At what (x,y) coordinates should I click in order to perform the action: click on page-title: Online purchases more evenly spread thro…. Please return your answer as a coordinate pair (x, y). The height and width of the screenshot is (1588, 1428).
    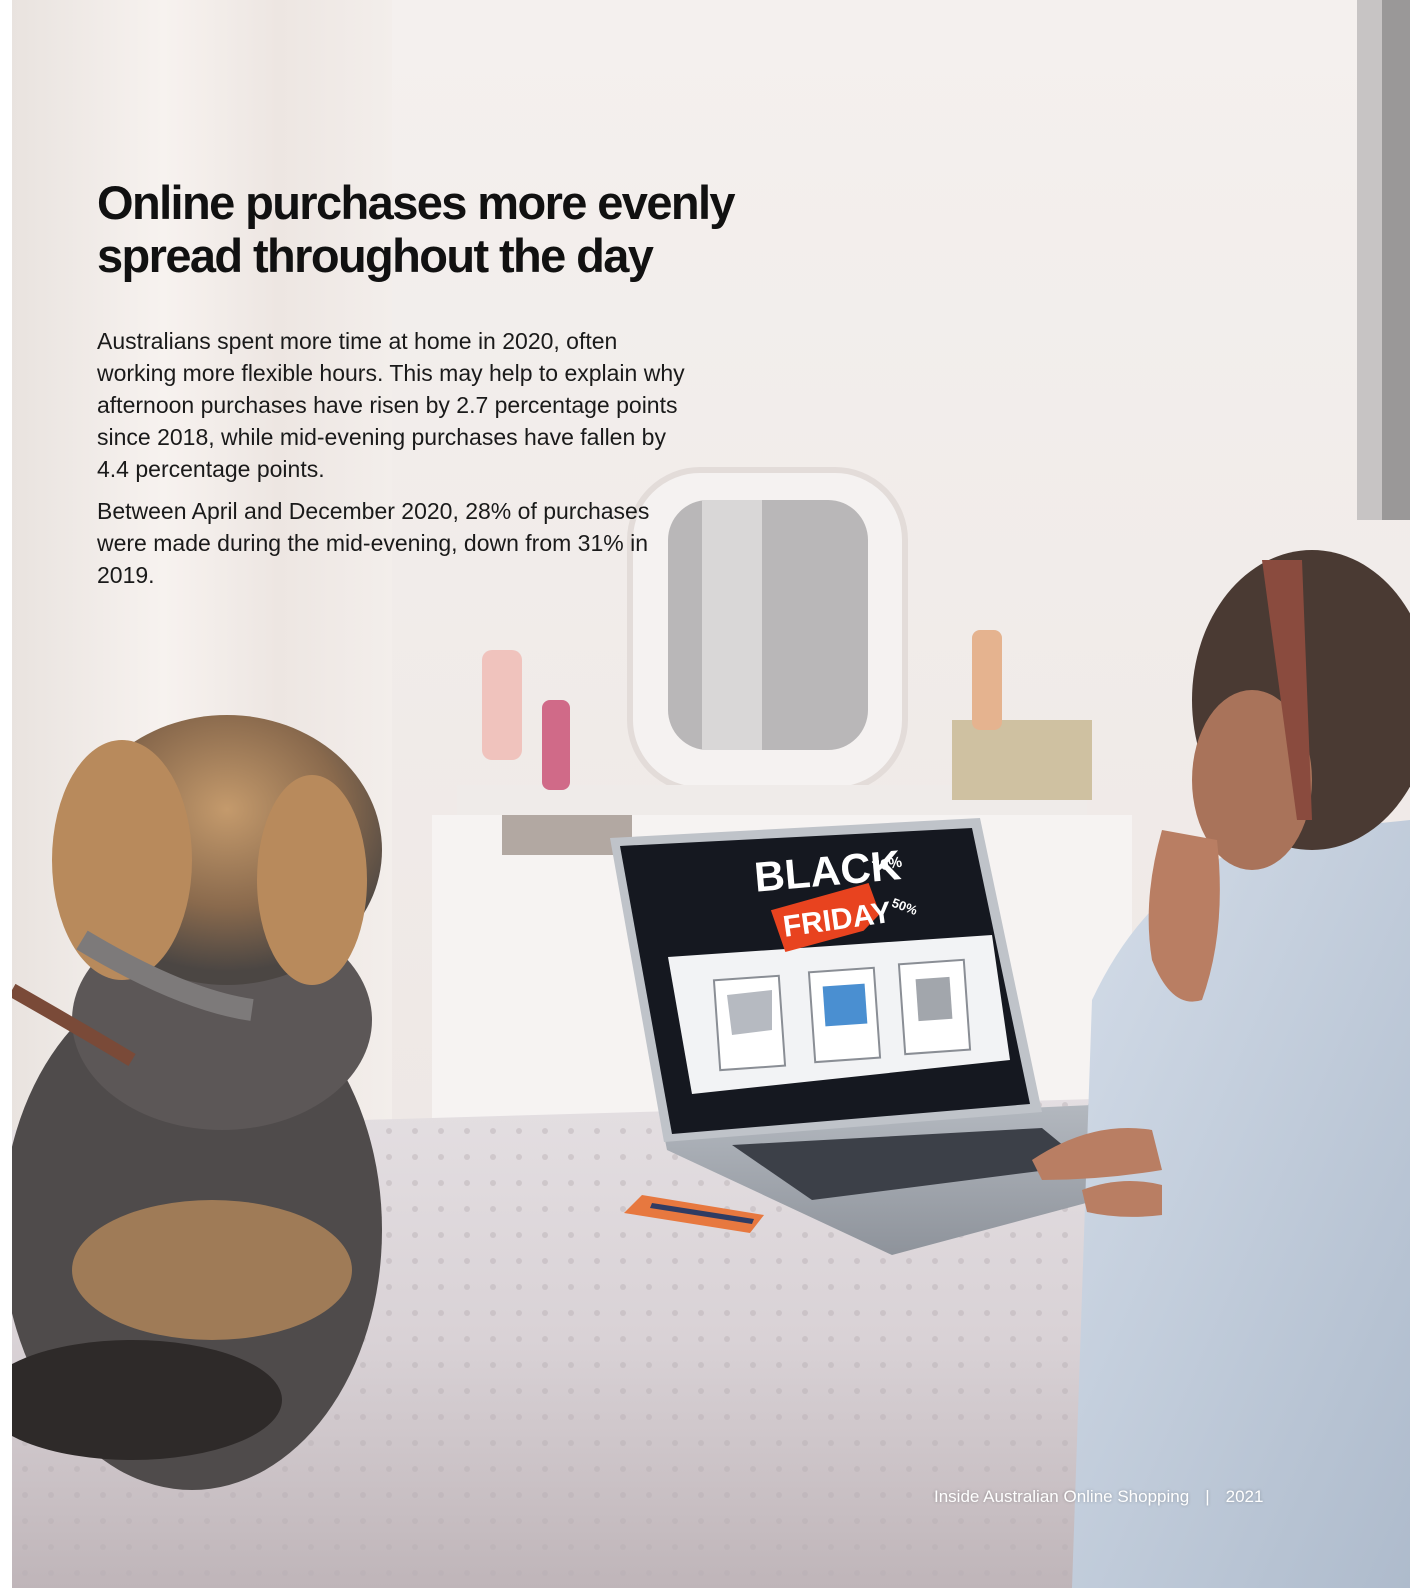
    Looking at the image, I should click on (416, 229).